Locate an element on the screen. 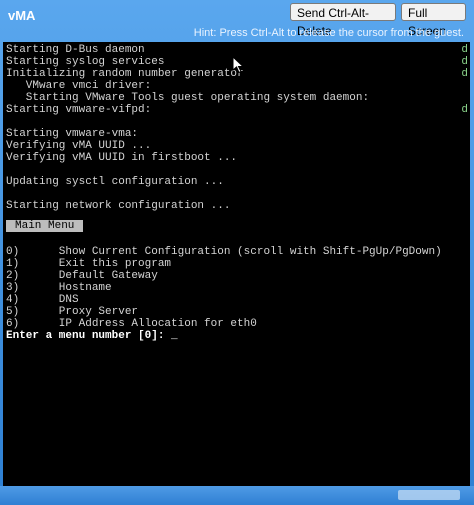  menu-item: 2) Default Gateway is located at coordinates (82, 276).